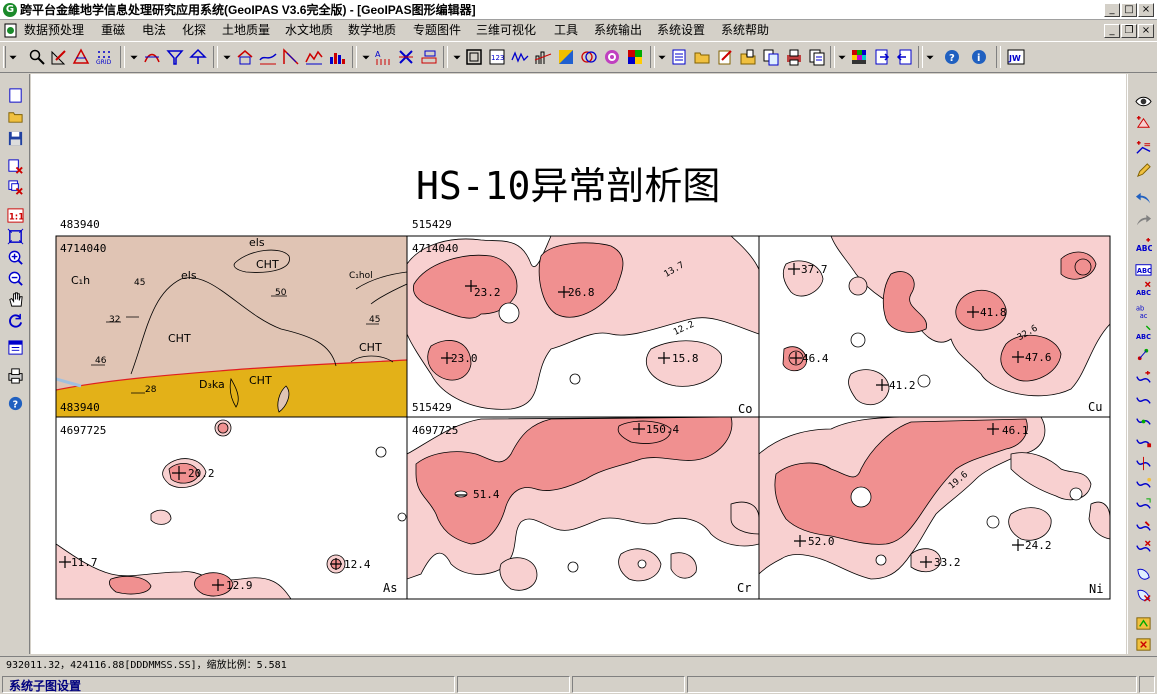  What do you see at coordinates (245, 57) in the screenshot?
I see `house-icon` at bounding box center [245, 57].